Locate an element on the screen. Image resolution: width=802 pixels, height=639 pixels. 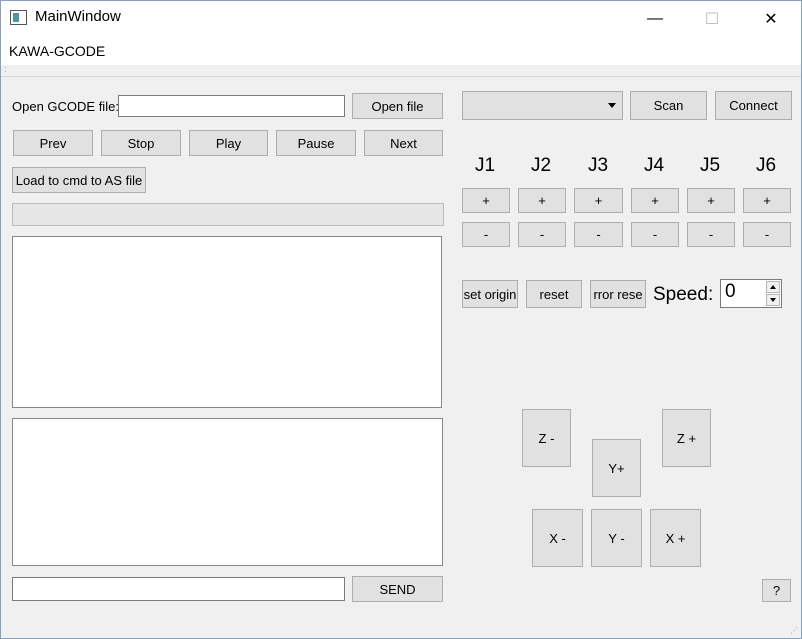
minimize-icon: — is located at coordinates (655, 18).